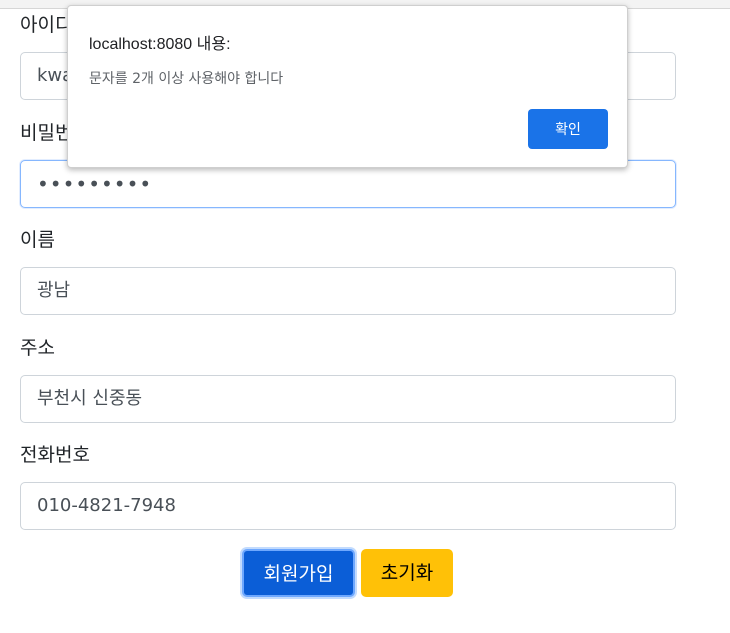 The image size is (730, 633). I want to click on alert-title: localhost:8080 내용:, so click(160, 44).